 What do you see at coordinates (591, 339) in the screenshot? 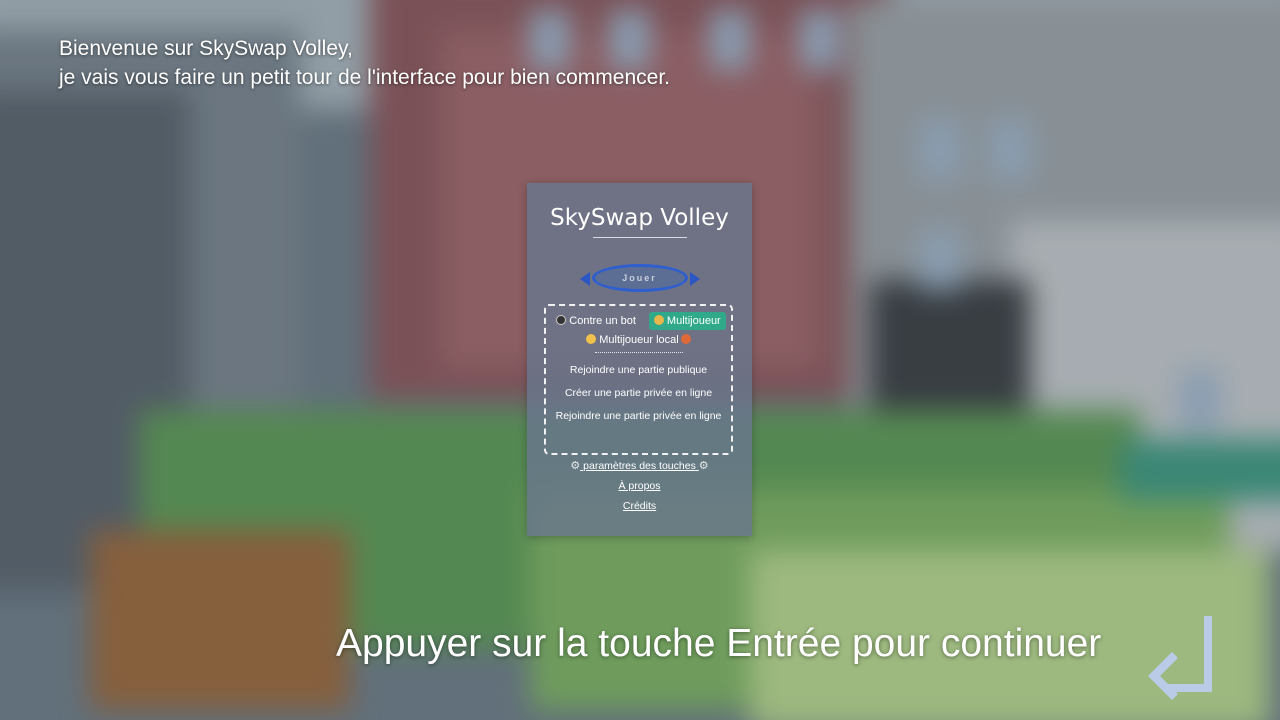
I see `hand-icon` at bounding box center [591, 339].